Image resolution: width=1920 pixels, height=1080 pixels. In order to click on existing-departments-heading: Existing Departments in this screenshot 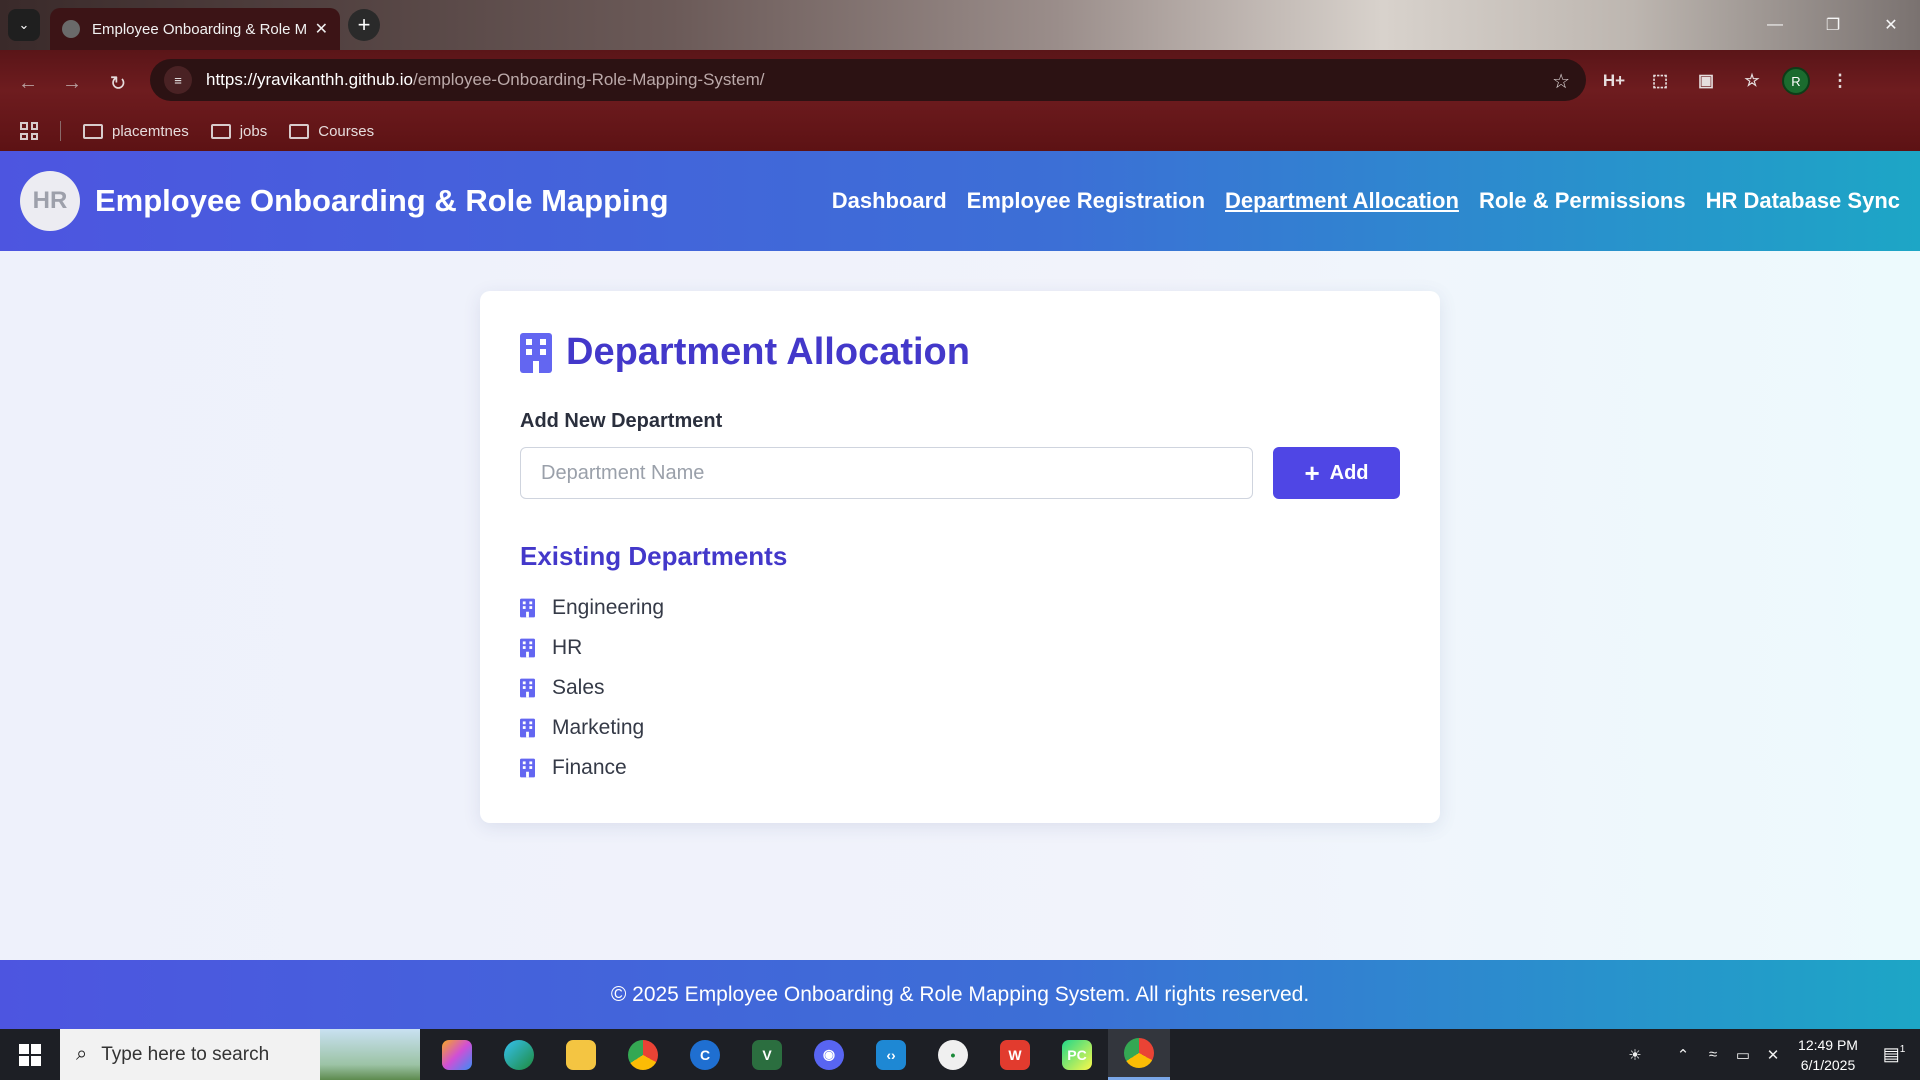, I will do `click(654, 556)`.